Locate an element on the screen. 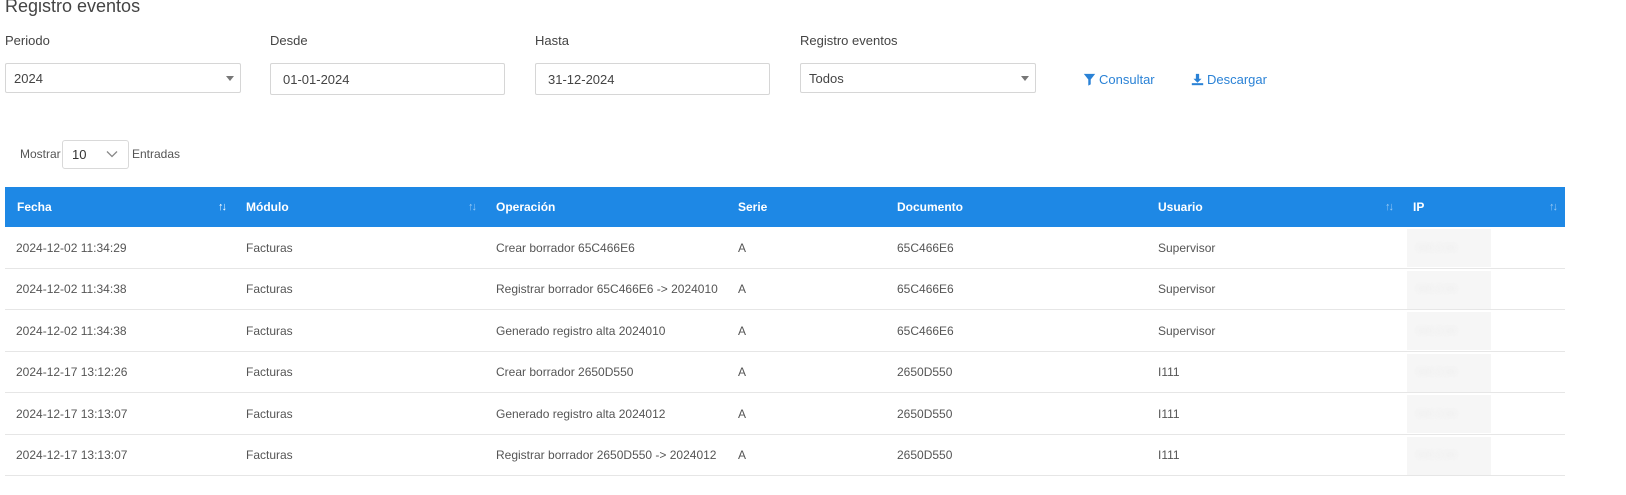 The width and height of the screenshot is (1626, 495). desde-value: 01-01-2024 is located at coordinates (316, 79).